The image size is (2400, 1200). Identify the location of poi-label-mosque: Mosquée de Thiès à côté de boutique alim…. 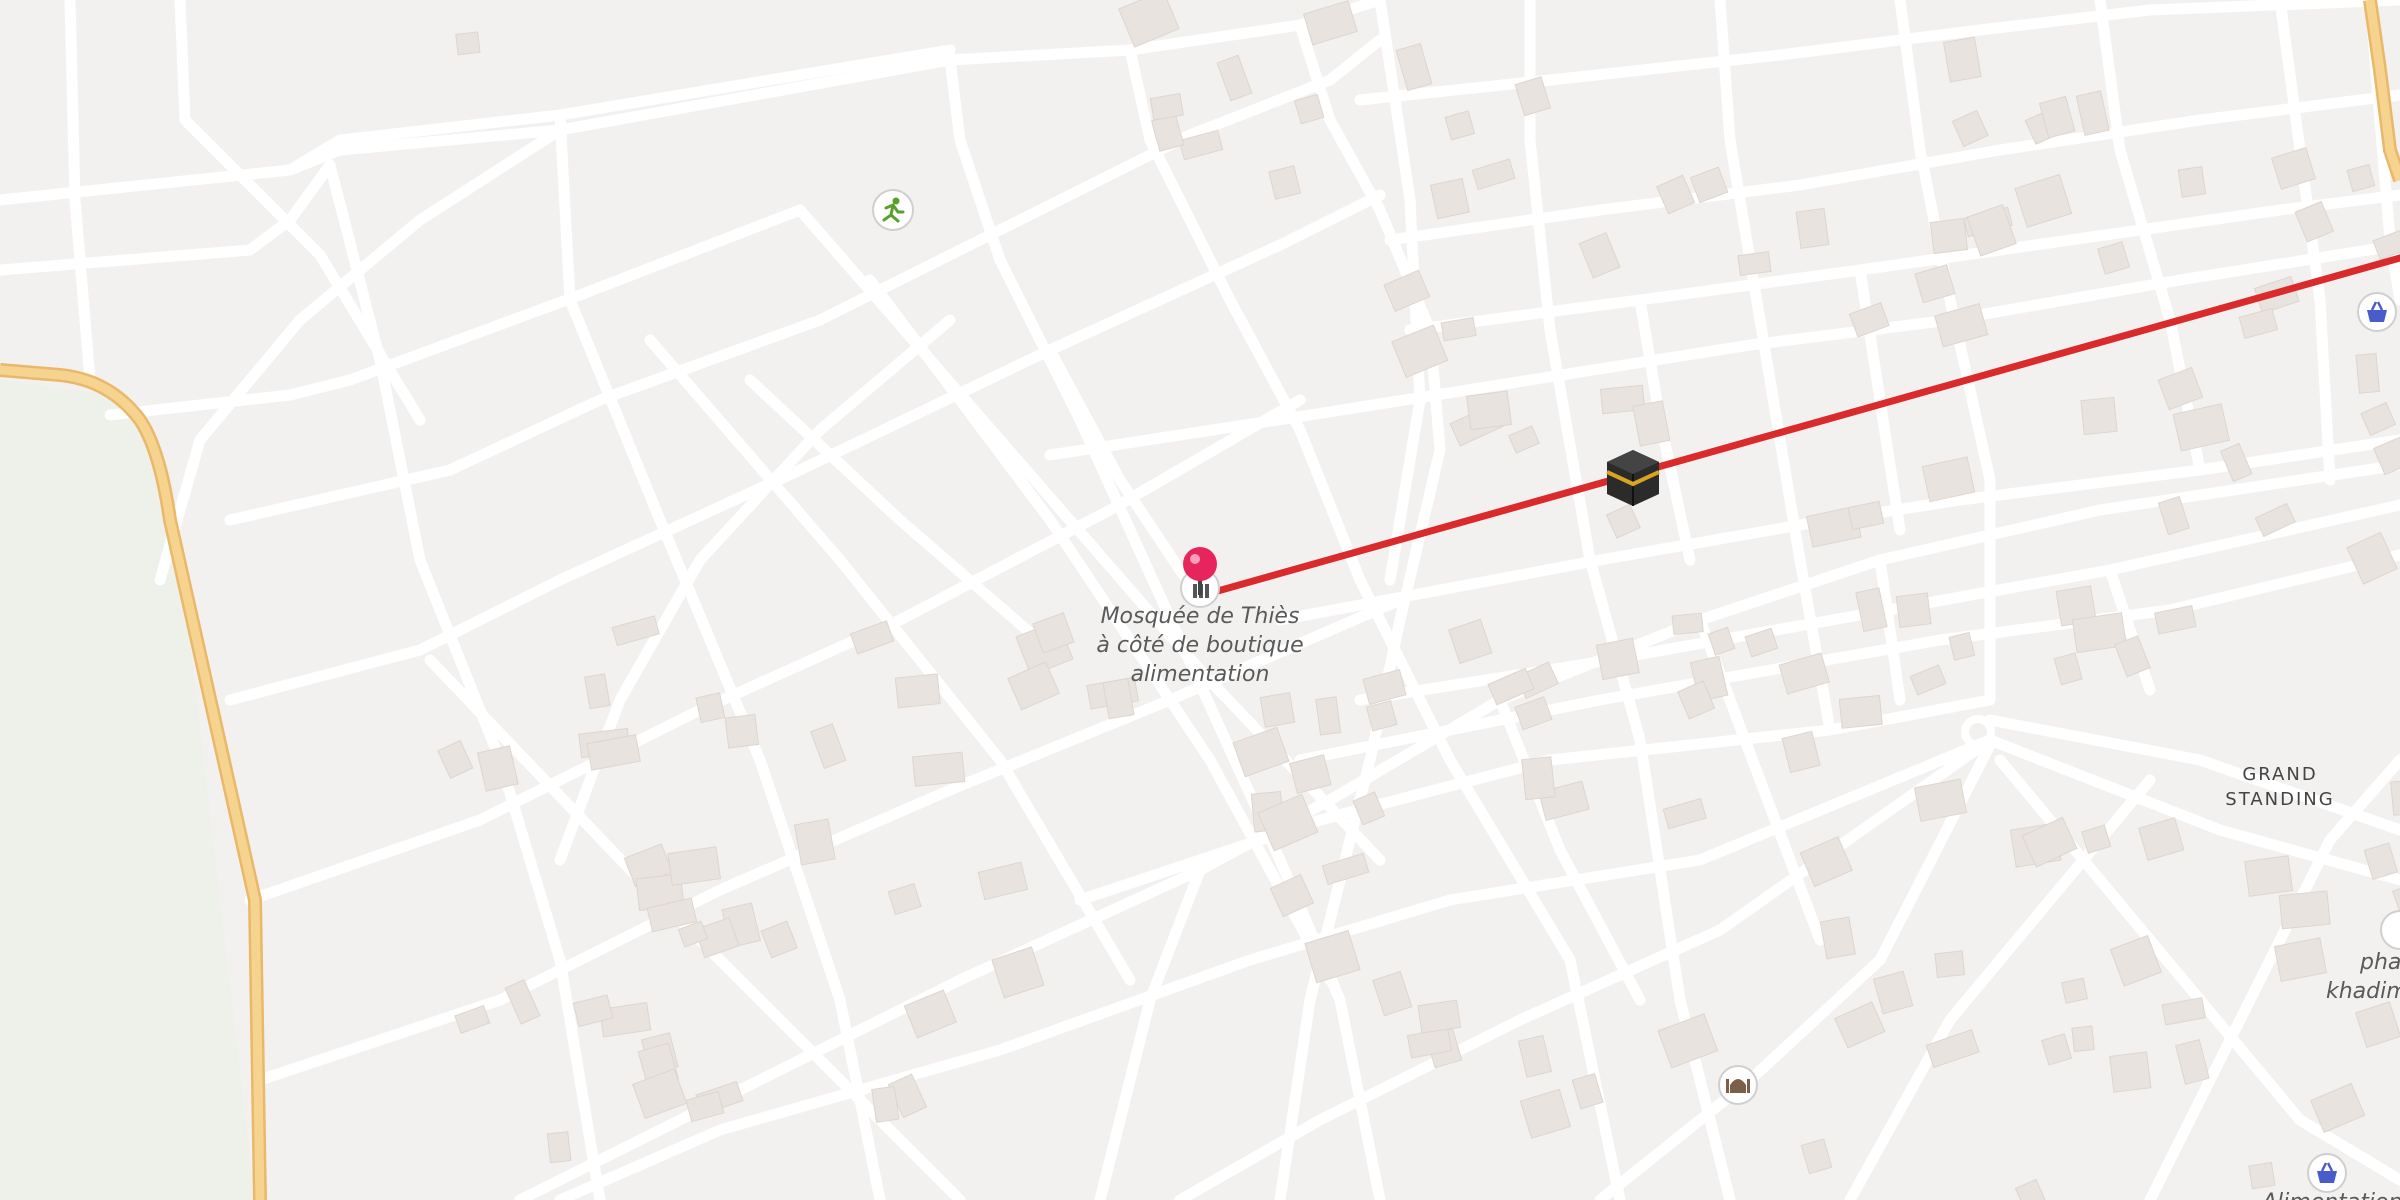
(1200, 645).